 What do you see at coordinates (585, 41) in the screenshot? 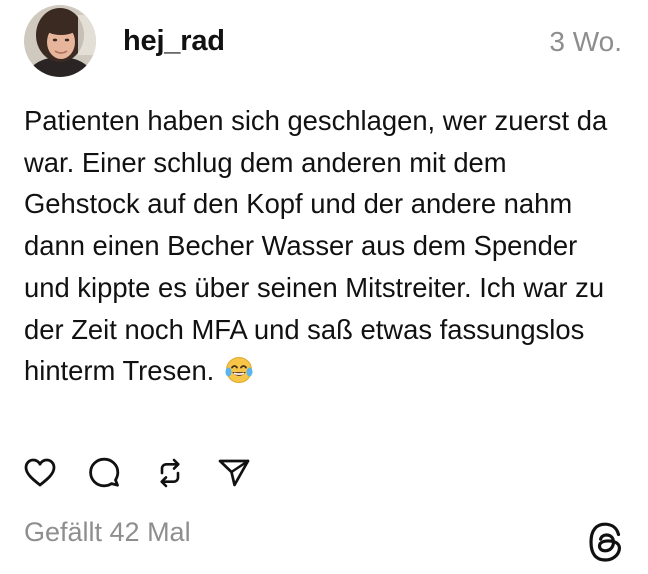
I see `post-timestamp: 3 Wo.` at bounding box center [585, 41].